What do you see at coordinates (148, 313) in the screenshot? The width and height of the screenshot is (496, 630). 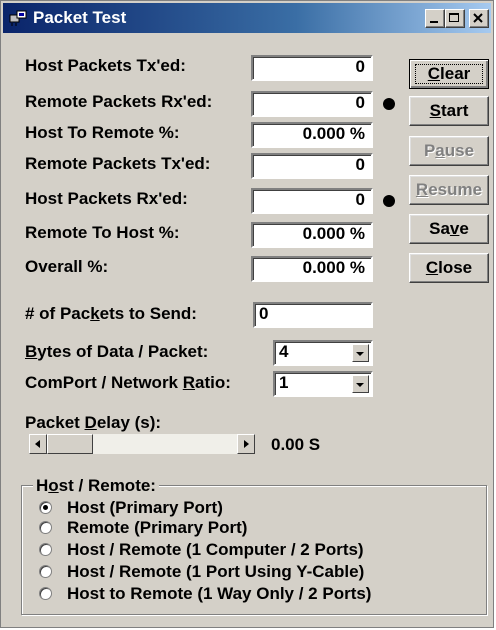 I see `label-part: ets to Send:` at bounding box center [148, 313].